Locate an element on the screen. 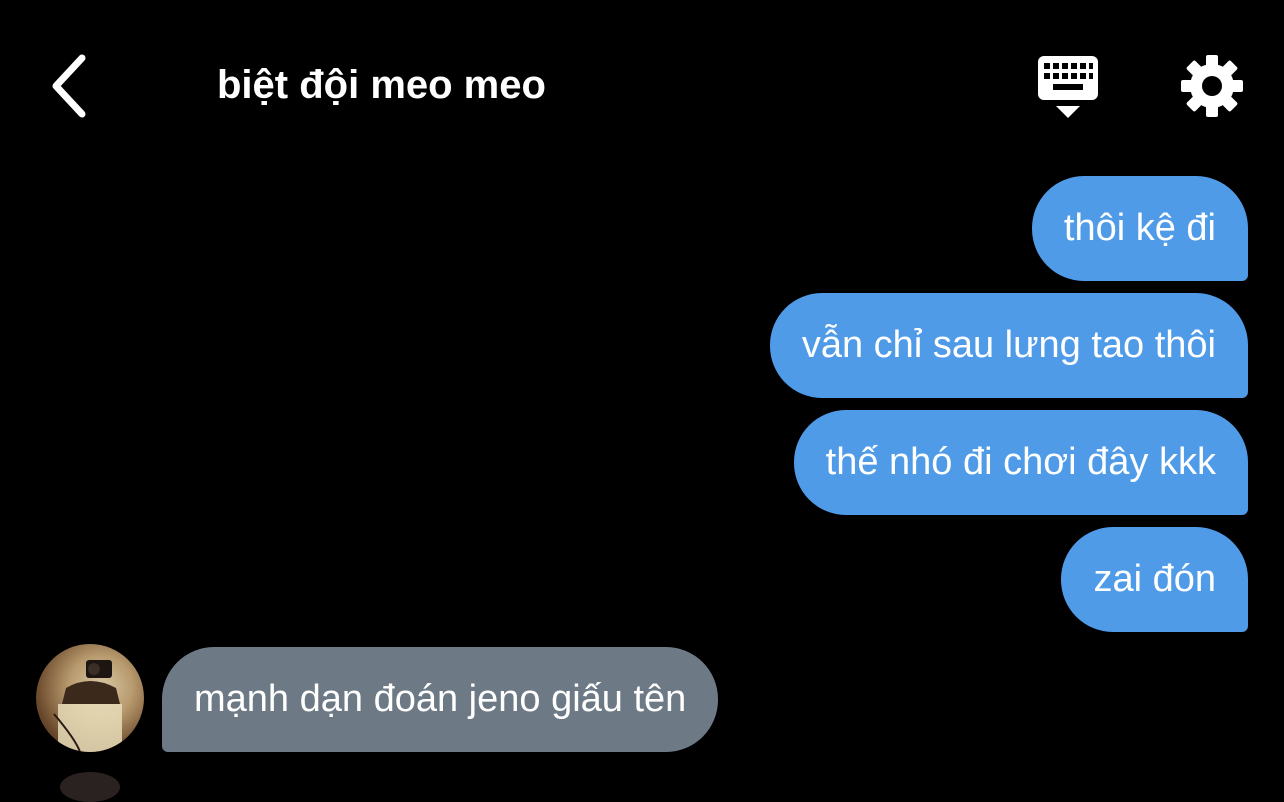  message-text: thế nhó đi chơi đây kkk is located at coordinates (1020, 462).